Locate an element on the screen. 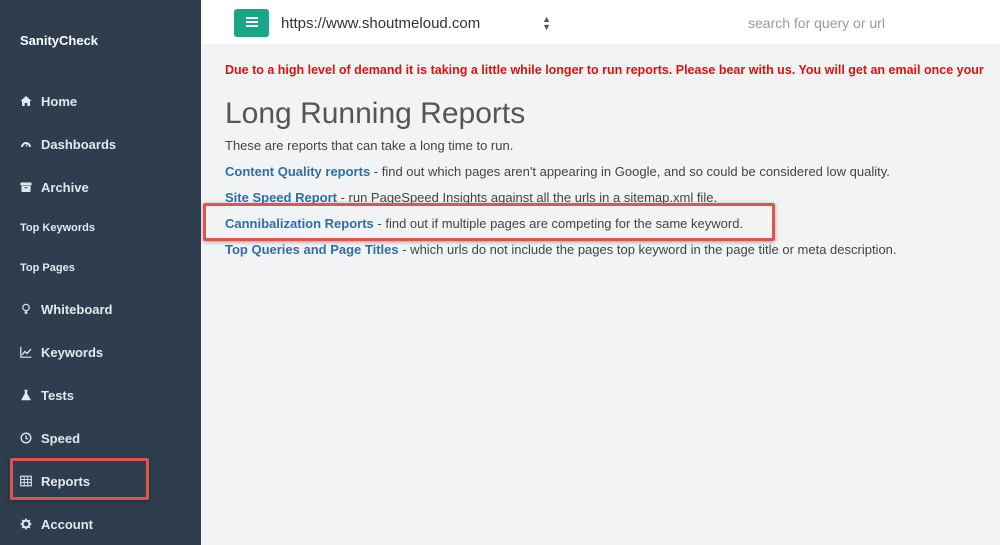 This screenshot has height=545, width=1000. sidebar-item-tests: Tests is located at coordinates (47, 395).